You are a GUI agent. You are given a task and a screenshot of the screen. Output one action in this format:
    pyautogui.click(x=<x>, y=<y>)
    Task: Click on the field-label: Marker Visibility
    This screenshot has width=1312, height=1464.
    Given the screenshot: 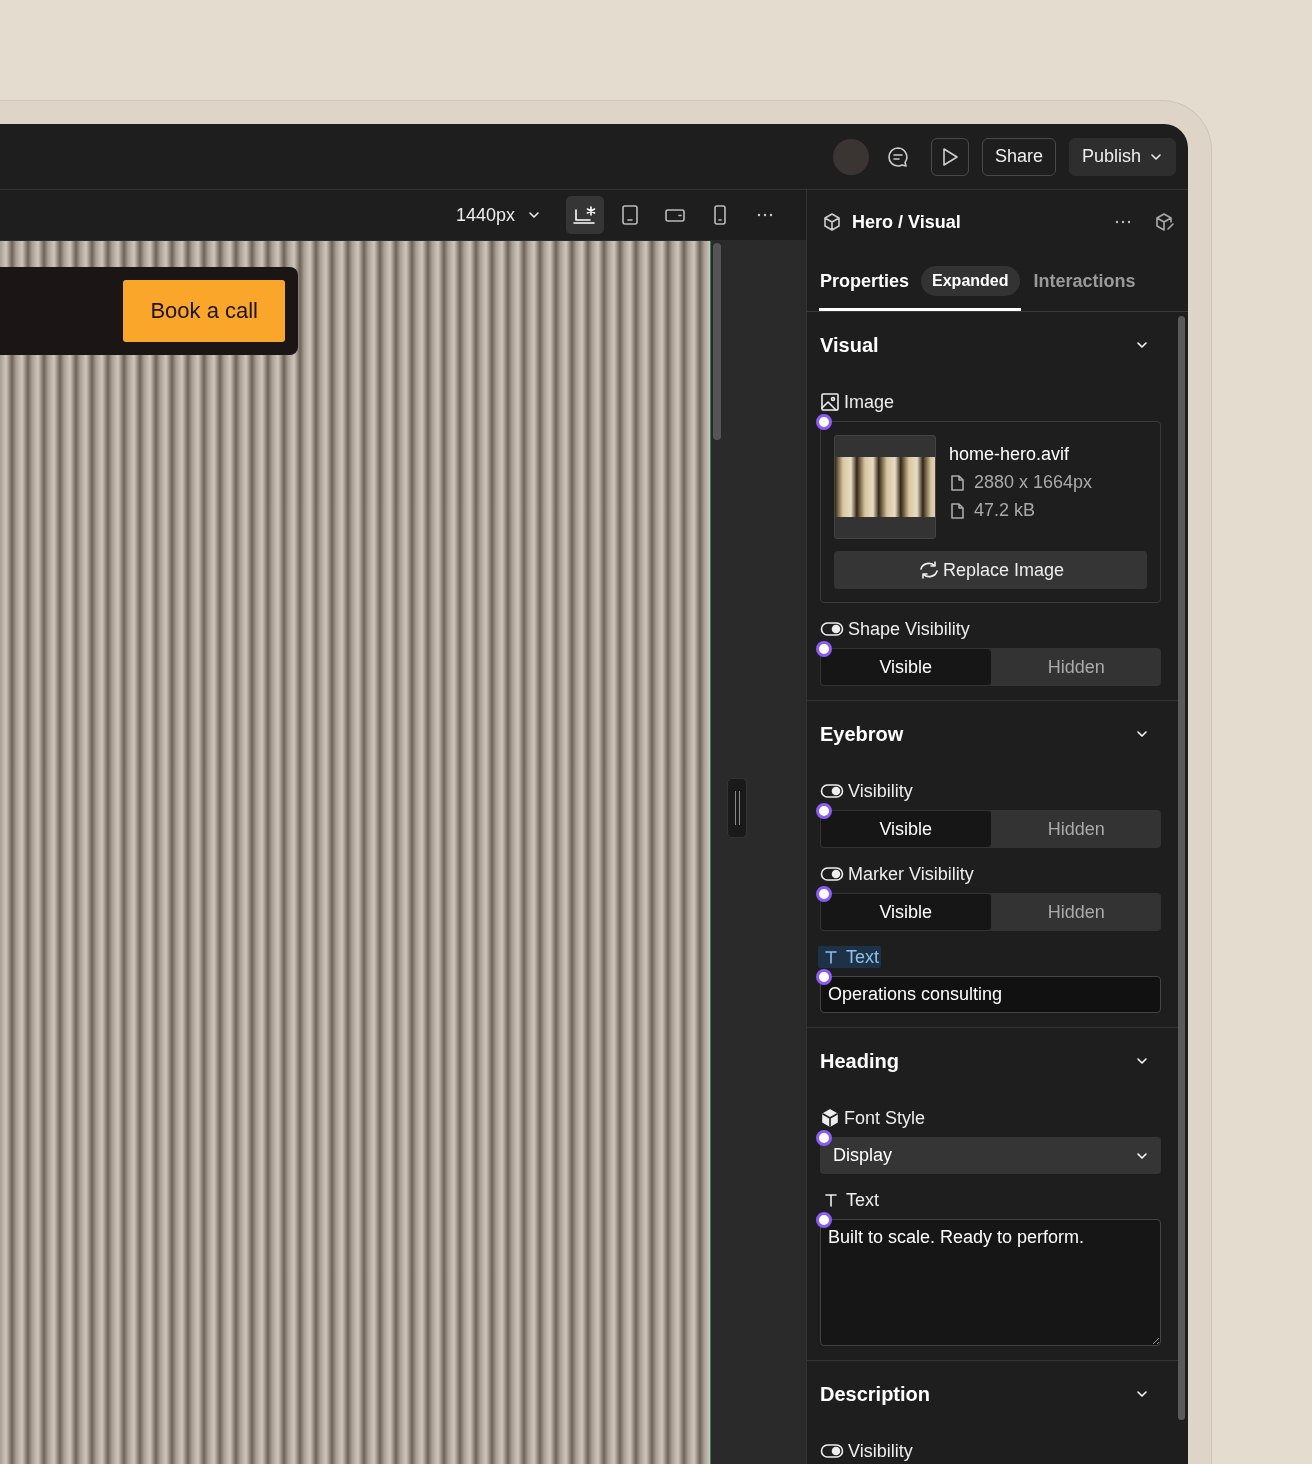 What is the action you would take?
    pyautogui.click(x=911, y=874)
    